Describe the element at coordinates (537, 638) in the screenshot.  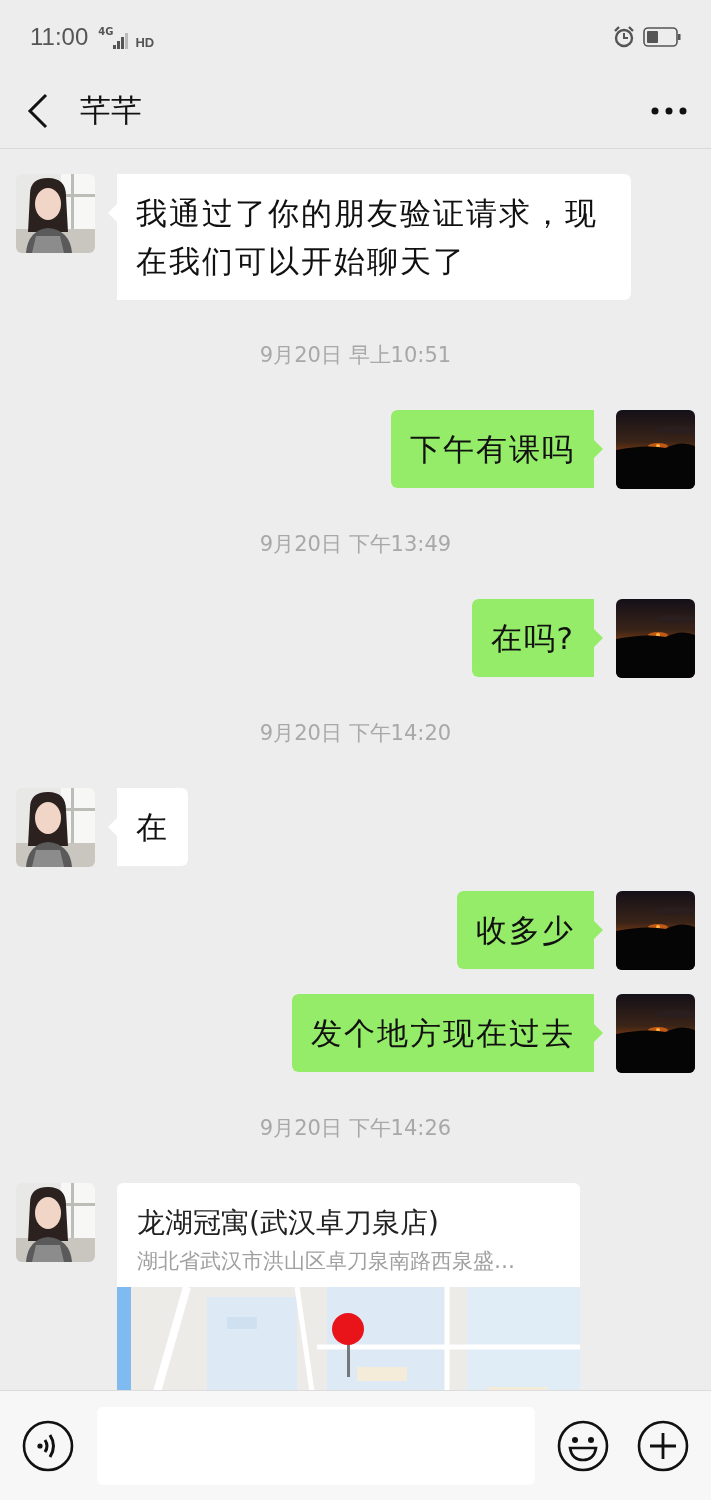
I see `message-bubble: 在吗?` at that location.